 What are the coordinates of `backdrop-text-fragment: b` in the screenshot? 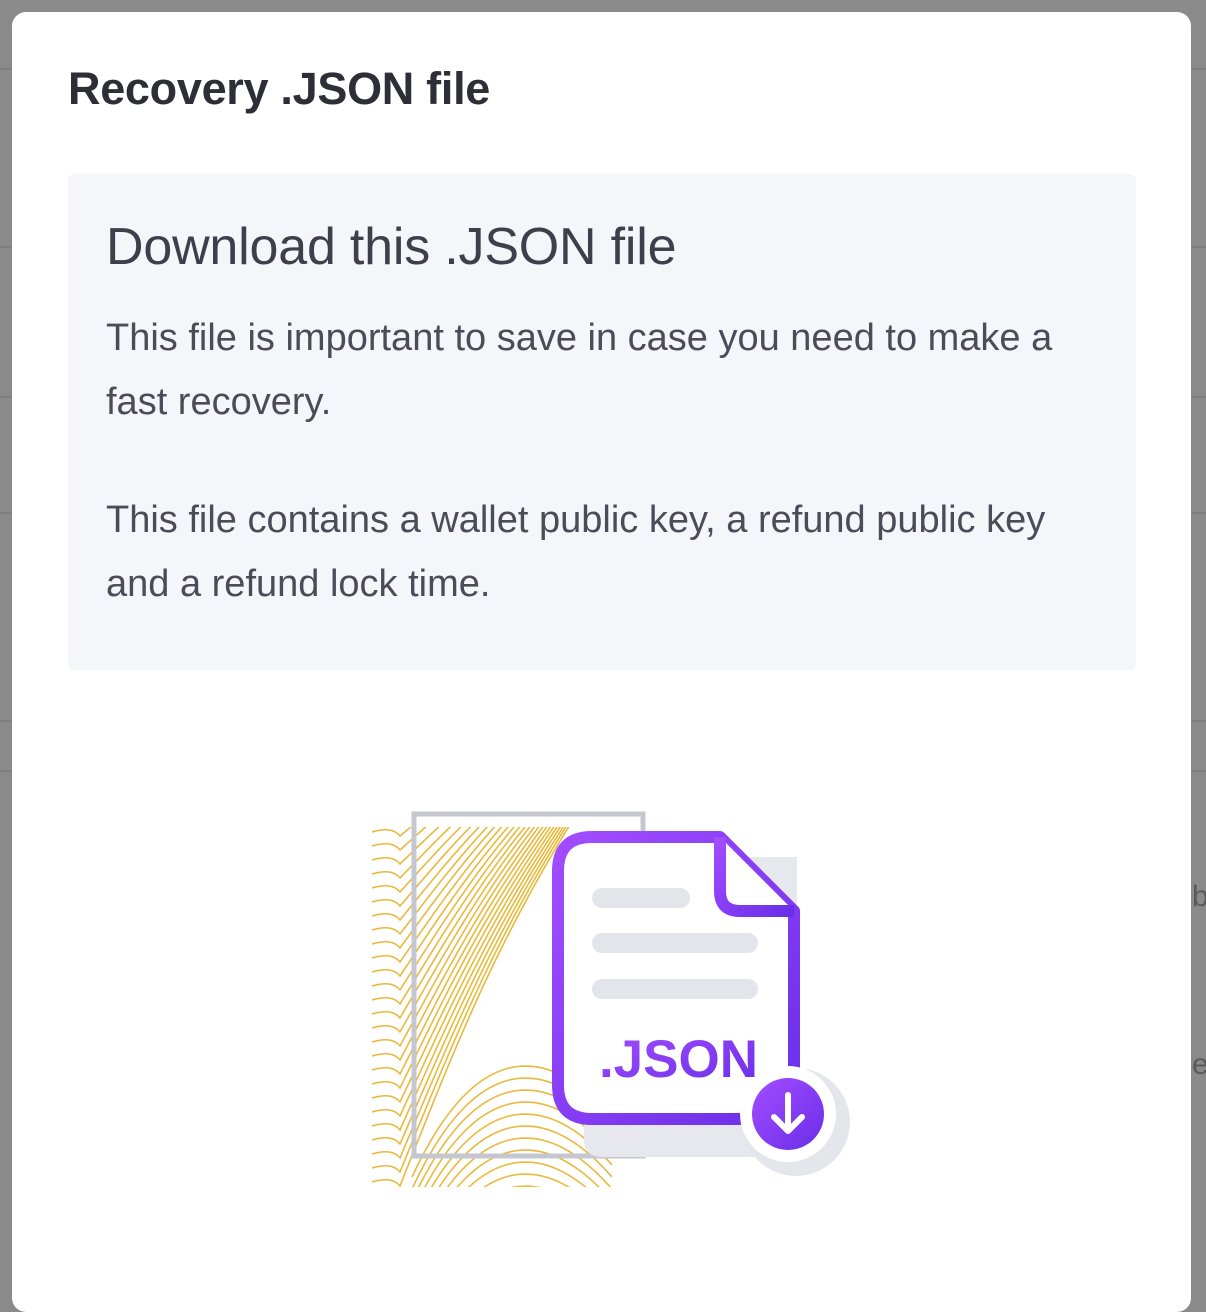 It's located at (1199, 896).